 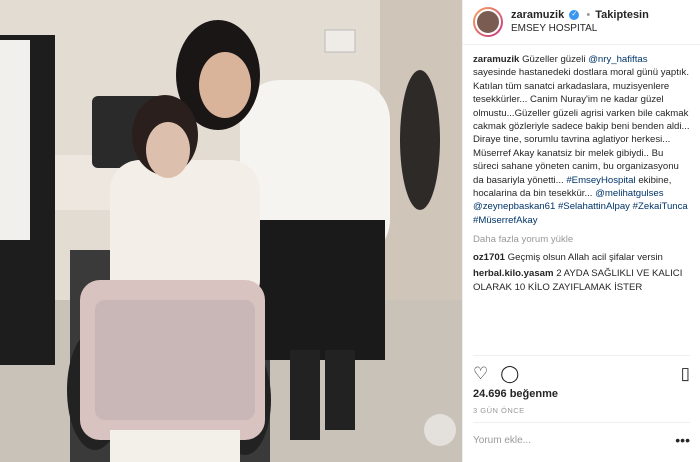 What do you see at coordinates (594, 206) in the screenshot?
I see `caption-link: #SelahattinAlpay` at bounding box center [594, 206].